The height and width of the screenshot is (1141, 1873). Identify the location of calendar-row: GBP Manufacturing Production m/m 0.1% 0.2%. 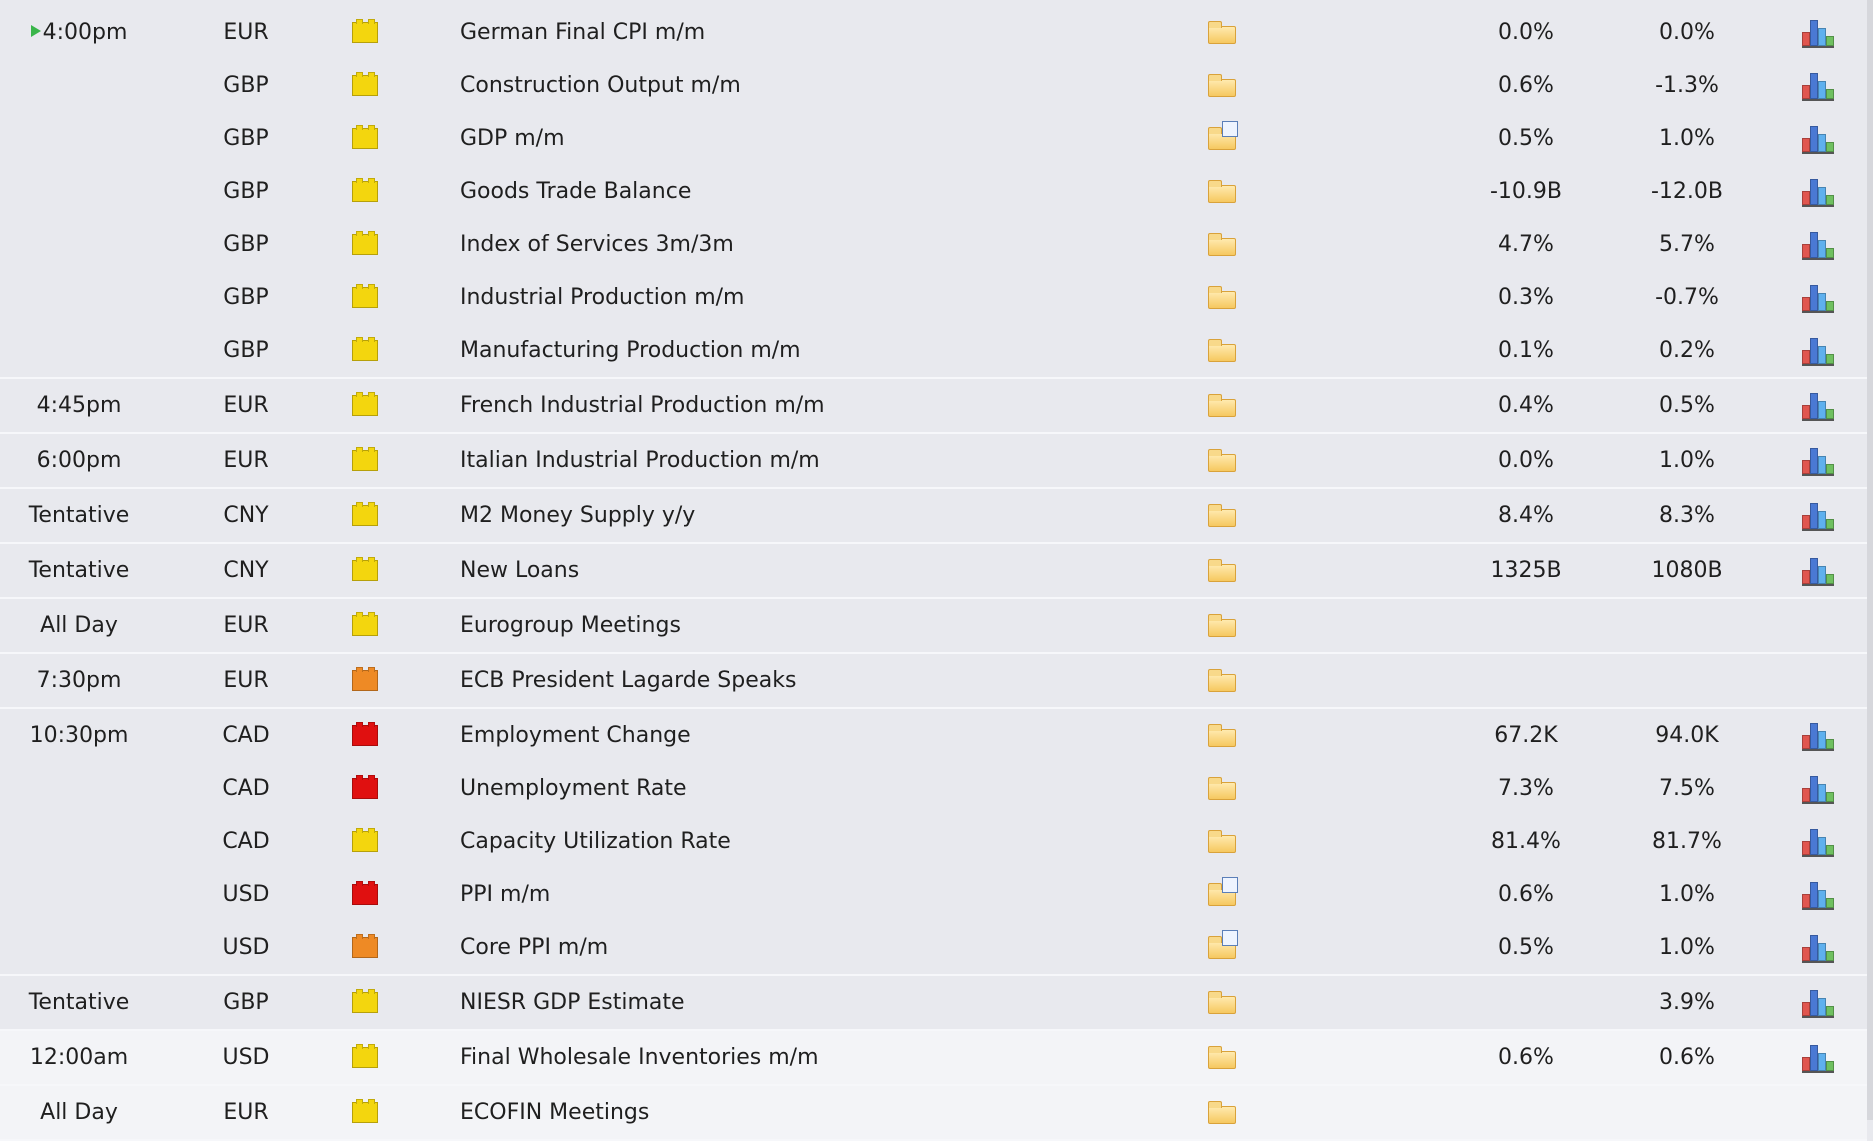
(933, 350).